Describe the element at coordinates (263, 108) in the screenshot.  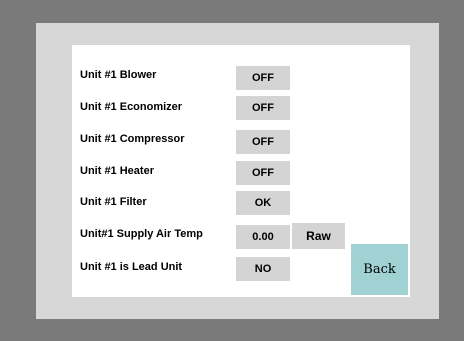
I see `economizer-status-value: OFF` at that location.